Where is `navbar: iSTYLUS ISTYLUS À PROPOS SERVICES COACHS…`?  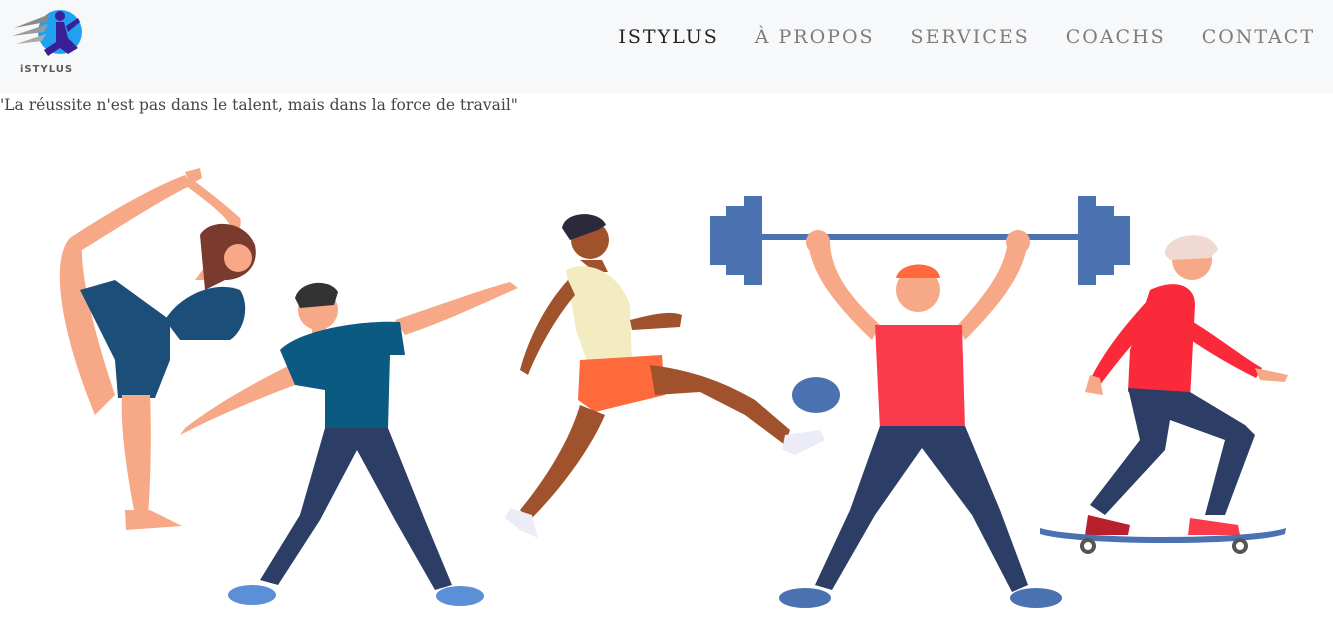
navbar: iSTYLUS ISTYLUS À PROPOS SERVICES COACHS… is located at coordinates (666, 46).